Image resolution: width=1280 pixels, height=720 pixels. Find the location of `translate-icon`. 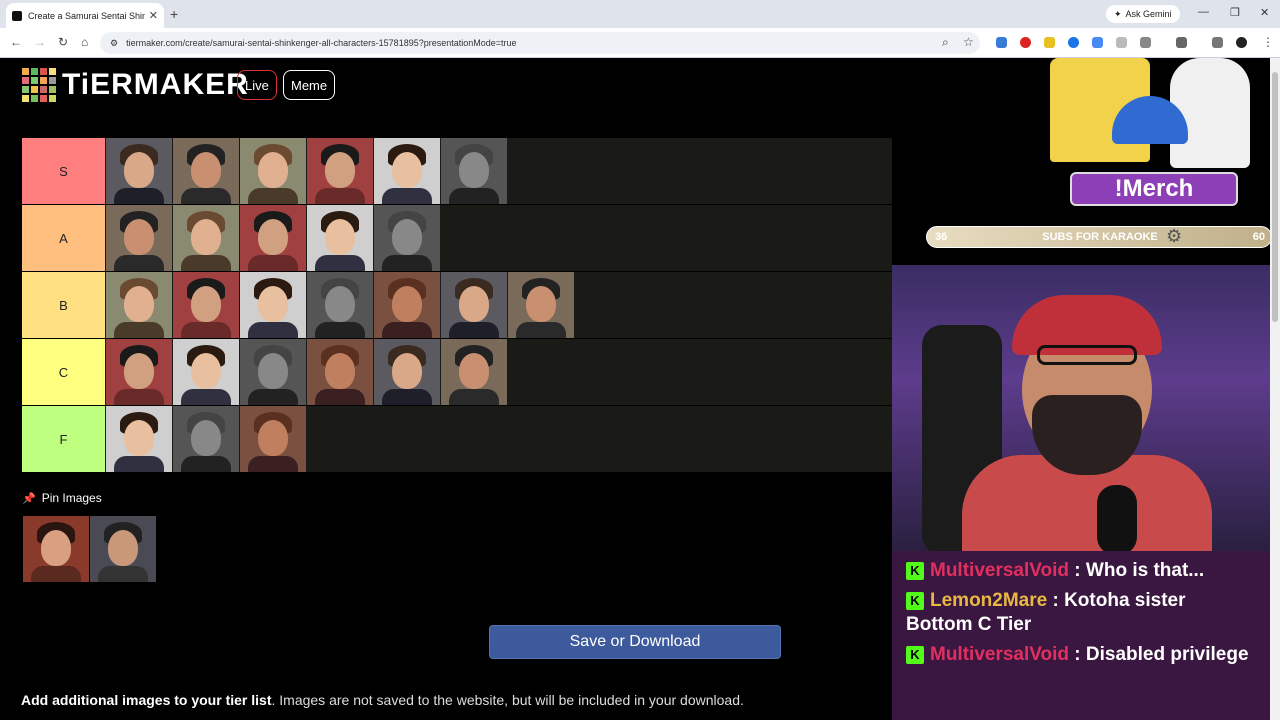

translate-icon is located at coordinates (1097, 42).